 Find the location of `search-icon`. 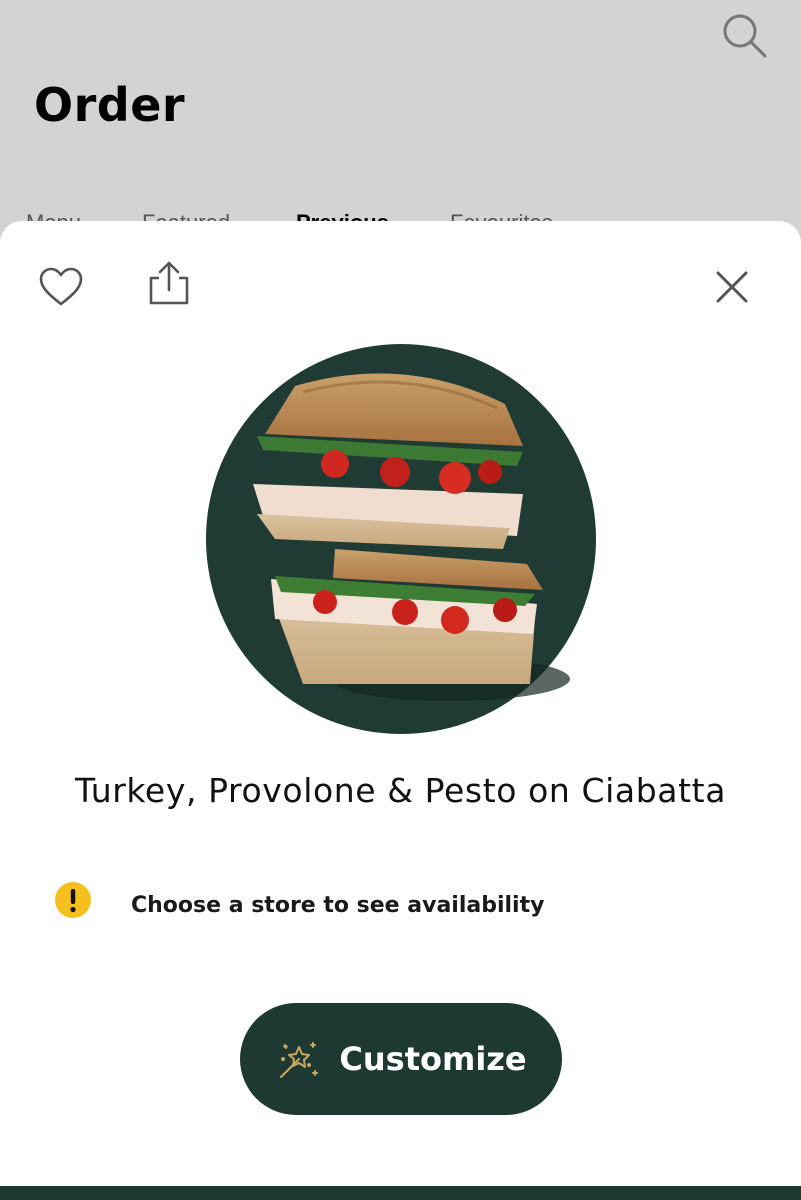

search-icon is located at coordinates (744, 35).